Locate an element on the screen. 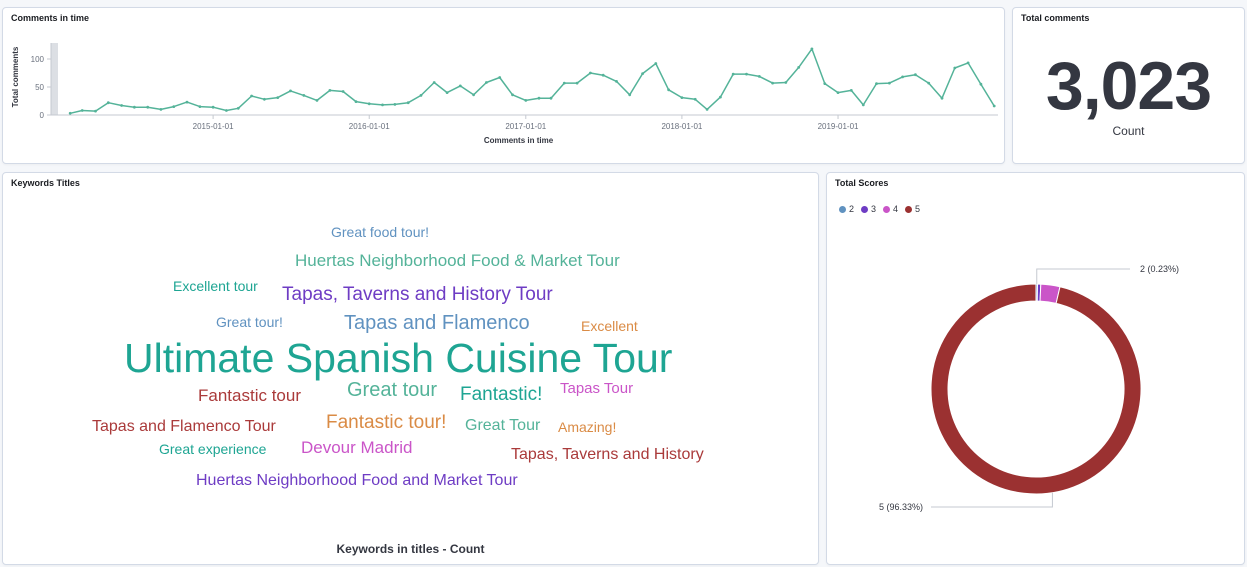 This screenshot has height=567, width=1247. word: Great experience is located at coordinates (212, 449).